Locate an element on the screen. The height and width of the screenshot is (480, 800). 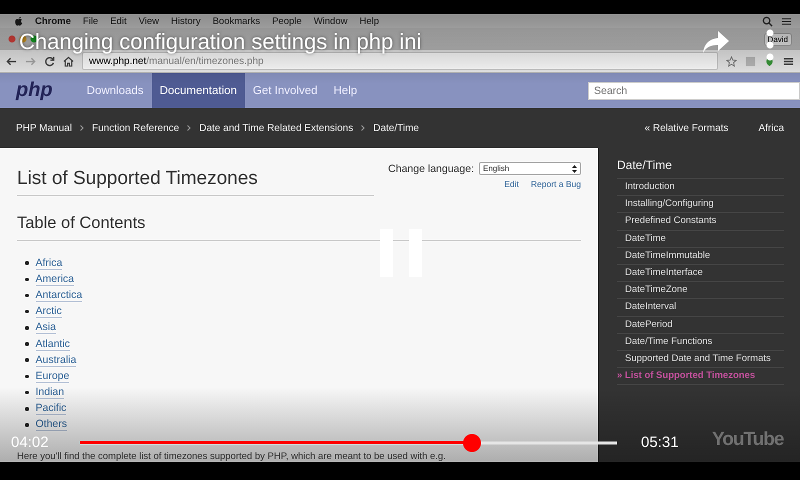
current-time: 04:02 is located at coordinates (30, 442).